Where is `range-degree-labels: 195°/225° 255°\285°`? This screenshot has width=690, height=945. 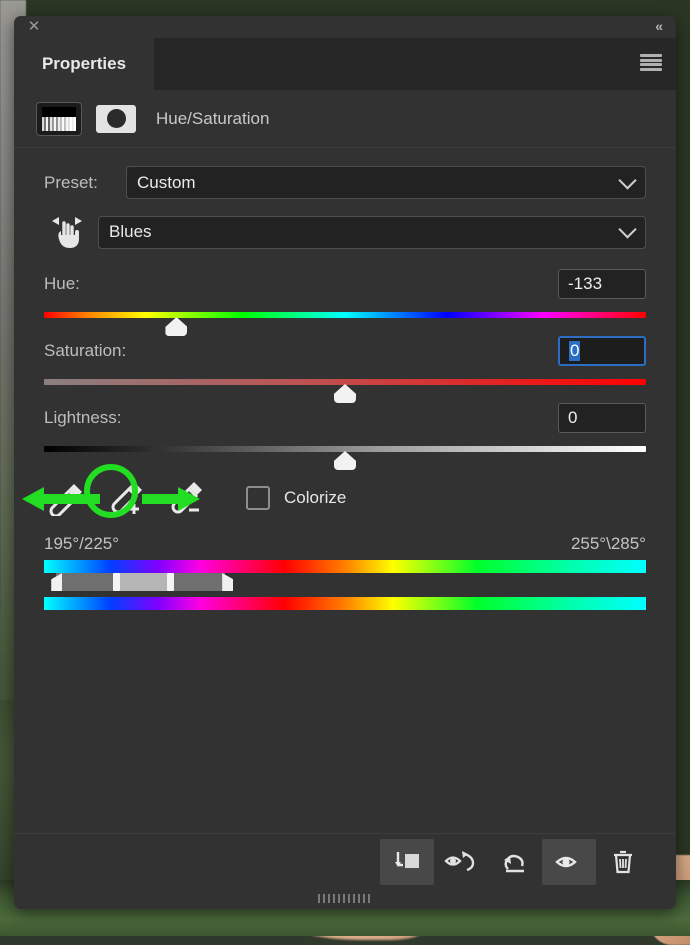
range-degree-labels: 195°/225° 255°\285° is located at coordinates (345, 544).